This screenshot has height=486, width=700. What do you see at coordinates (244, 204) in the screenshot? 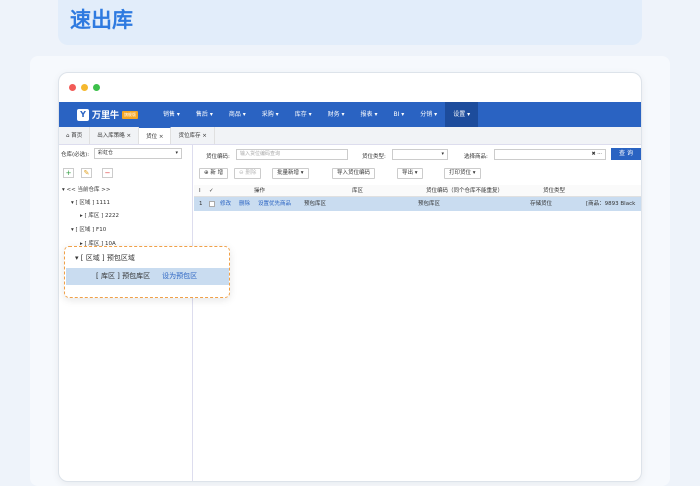
I see `delete-link: 删除` at bounding box center [244, 204].